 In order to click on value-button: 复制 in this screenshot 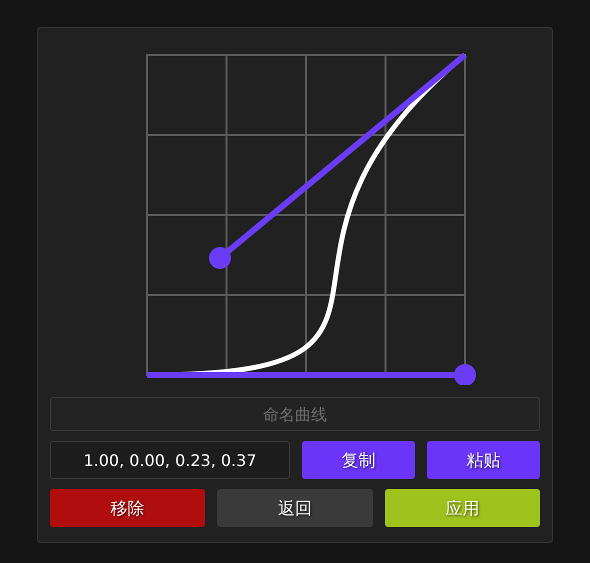, I will do `click(358, 460)`.